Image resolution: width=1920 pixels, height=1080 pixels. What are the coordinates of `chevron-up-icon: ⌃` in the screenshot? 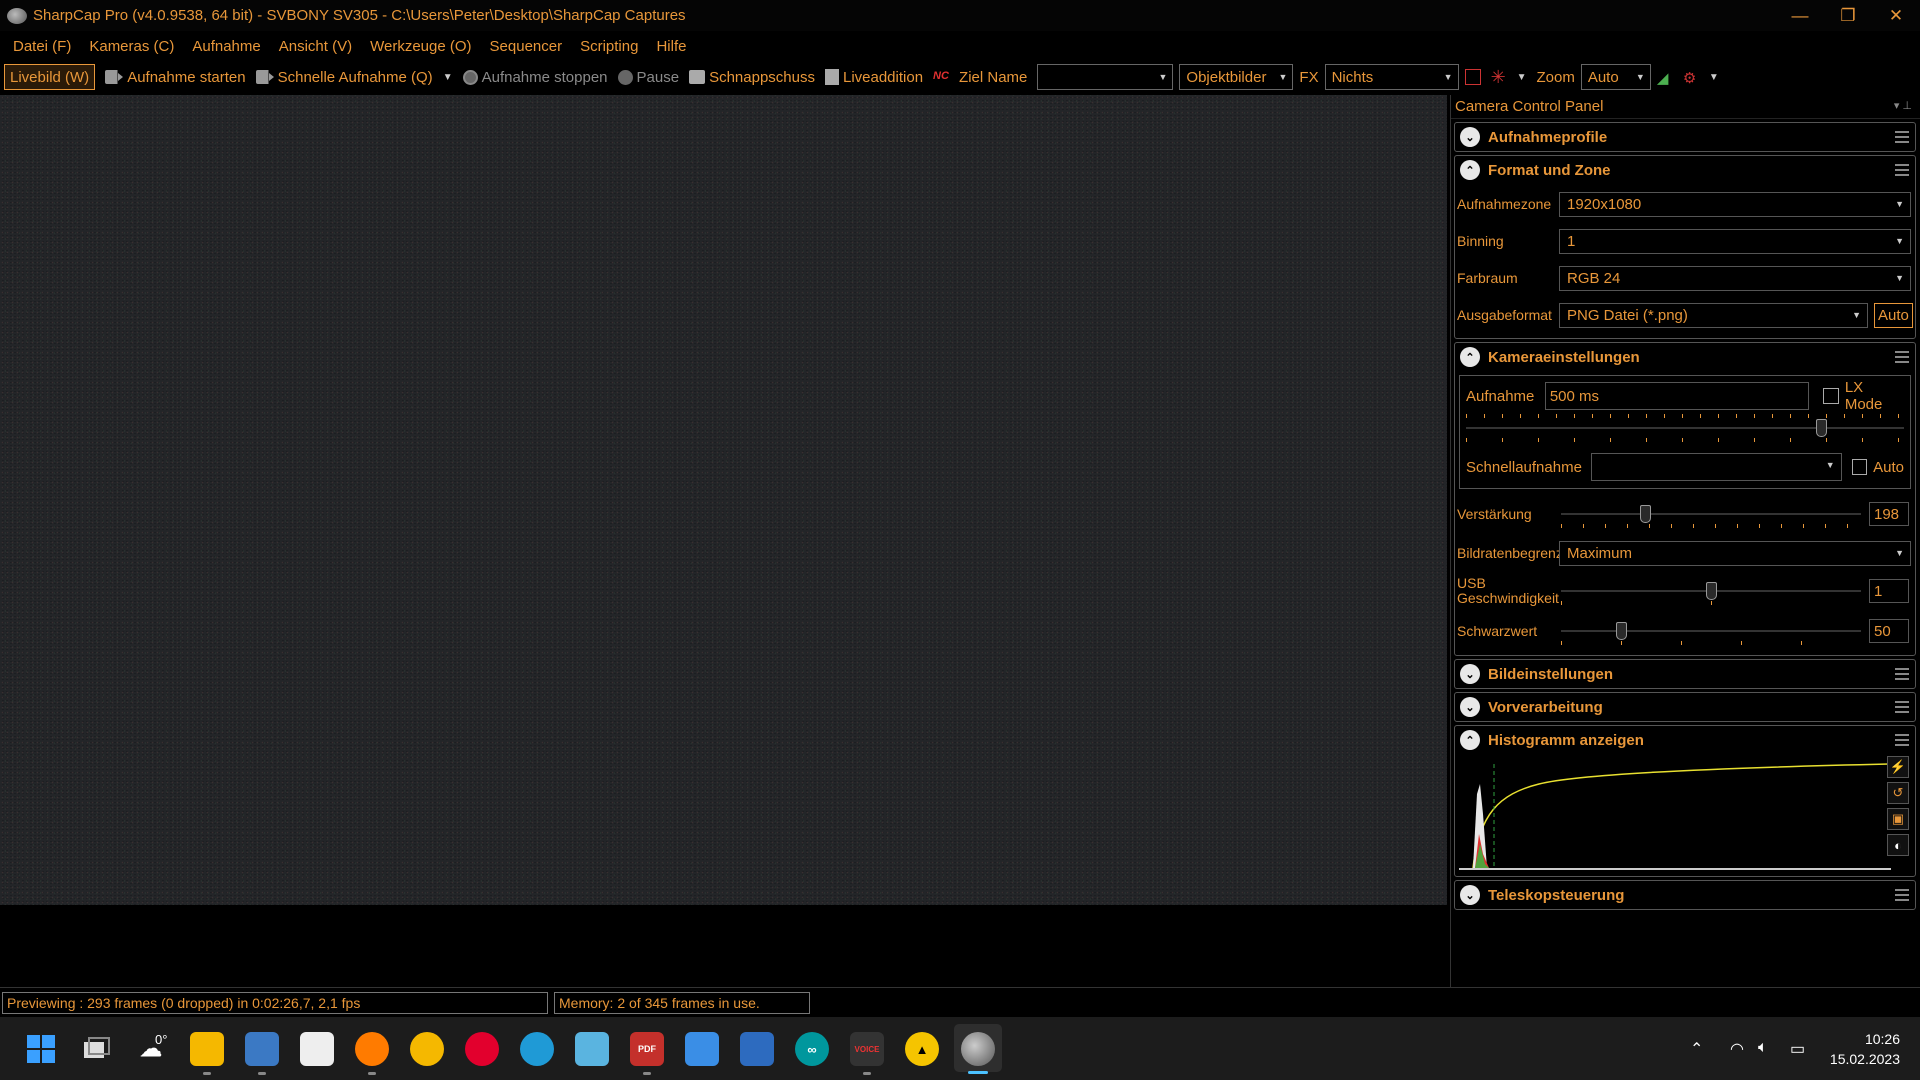 It's located at (1696, 1049).